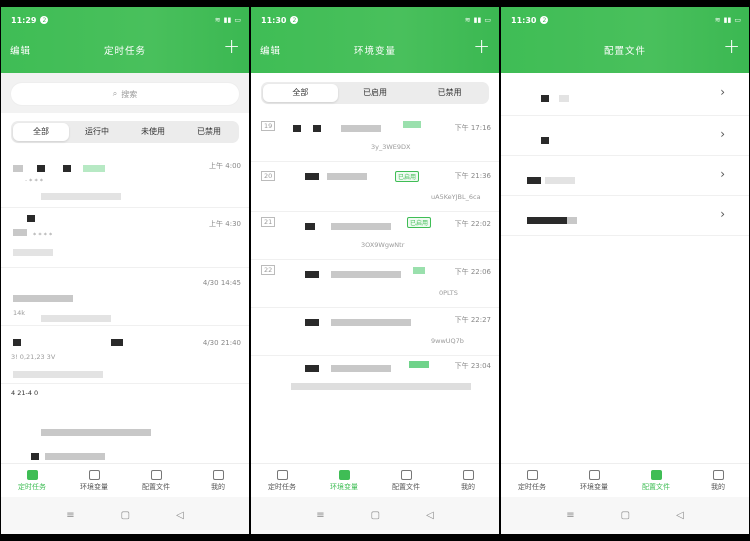 The width and height of the screenshot is (750, 541). Describe the element at coordinates (722, 134) in the screenshot. I see `chevron-right-icon: ›` at that location.